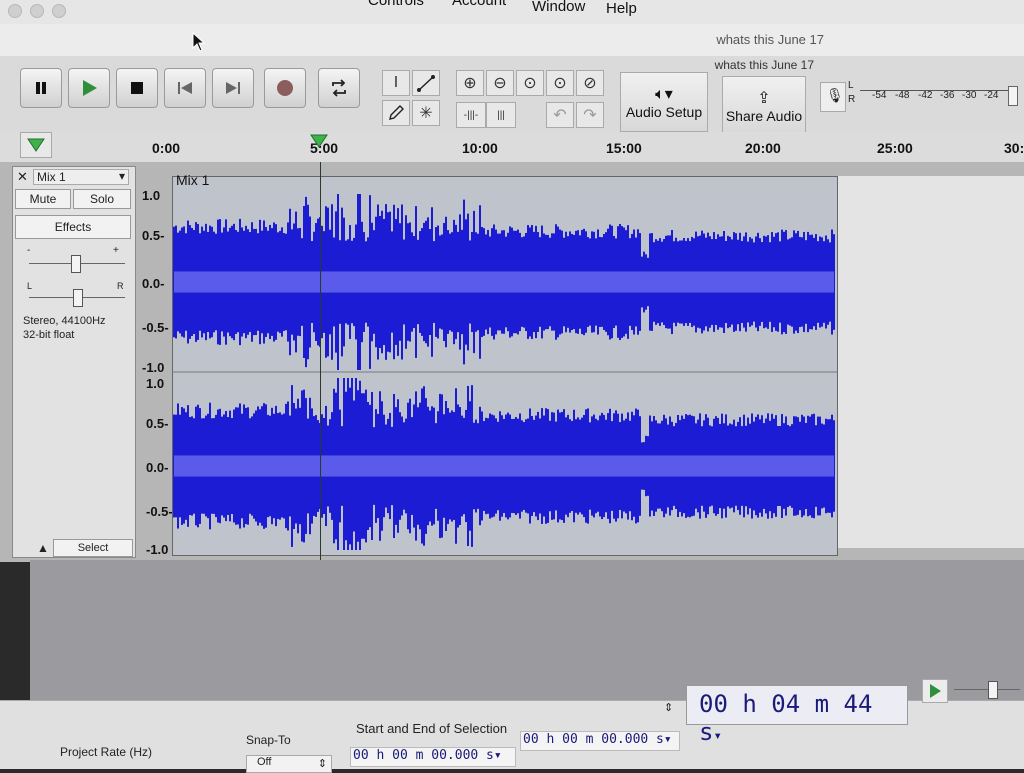 This screenshot has height=773, width=1024. Describe the element at coordinates (512, 147) in the screenshot. I see `timeline-ruler: 0:00 5:00 10:00 15:00 20:00 25:00 30:` at that location.